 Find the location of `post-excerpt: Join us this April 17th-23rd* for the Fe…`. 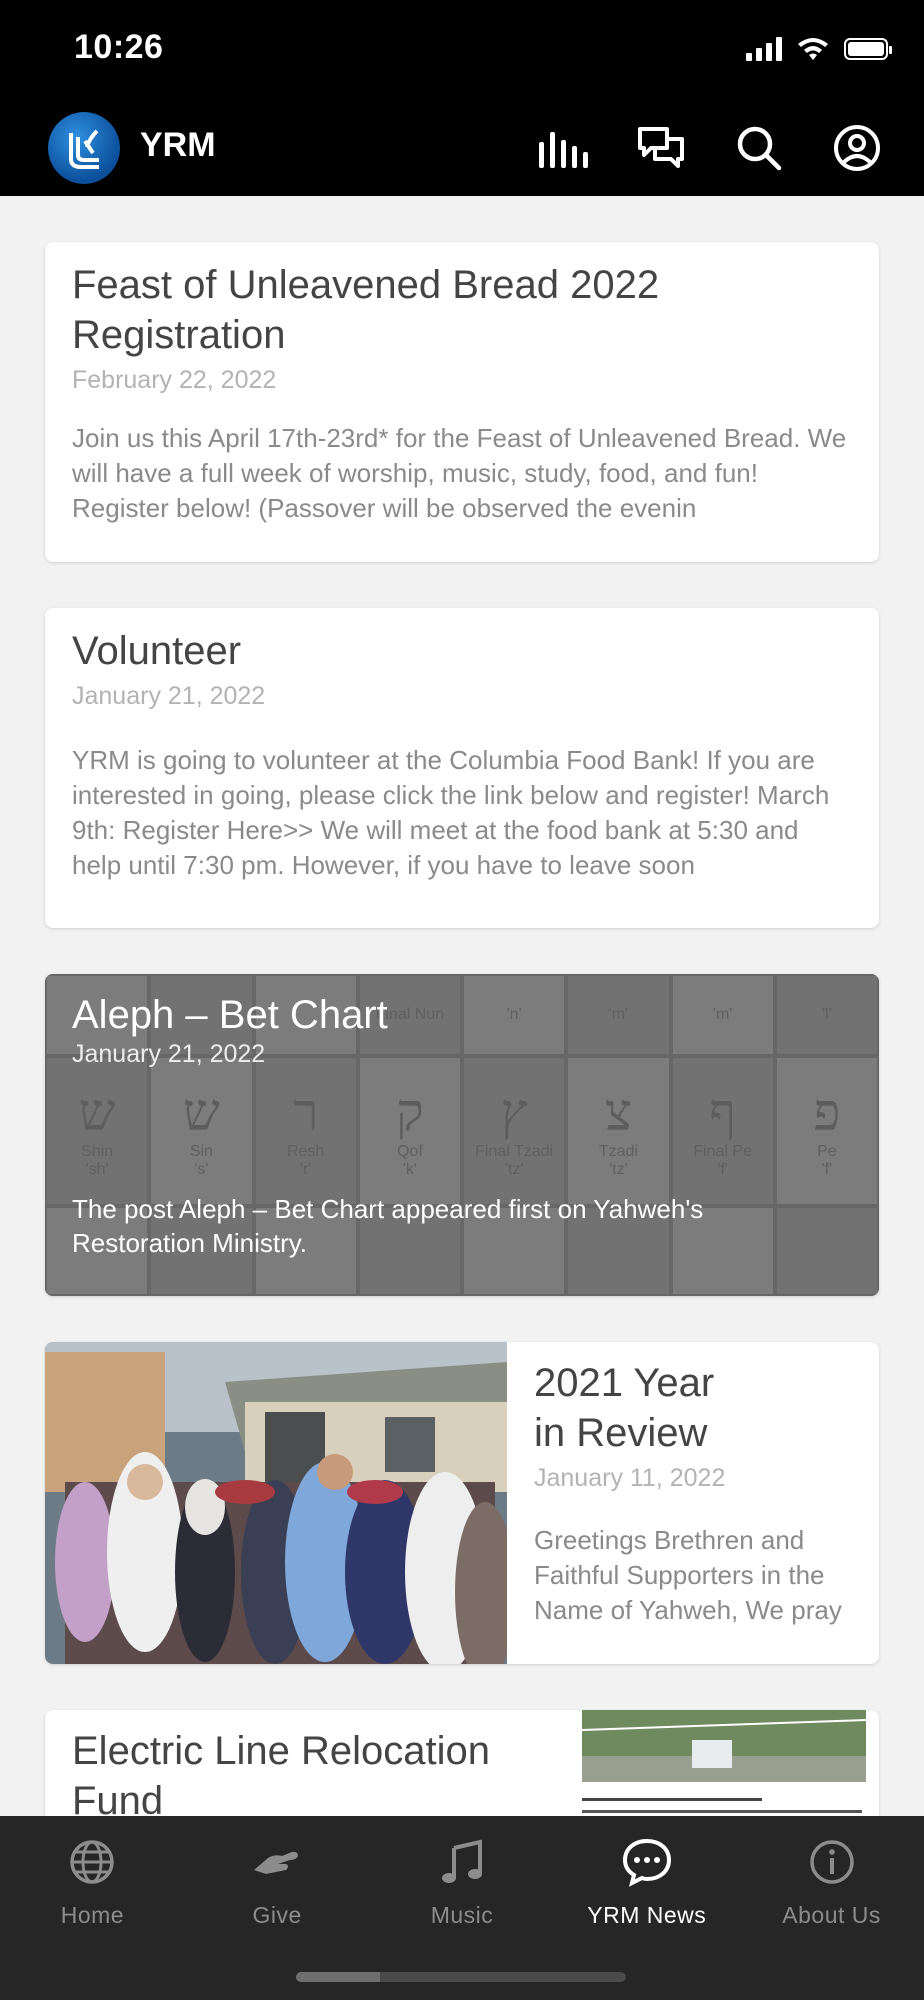

post-excerpt: Join us this April 17th-23rd* for the Fe… is located at coordinates (459, 473).